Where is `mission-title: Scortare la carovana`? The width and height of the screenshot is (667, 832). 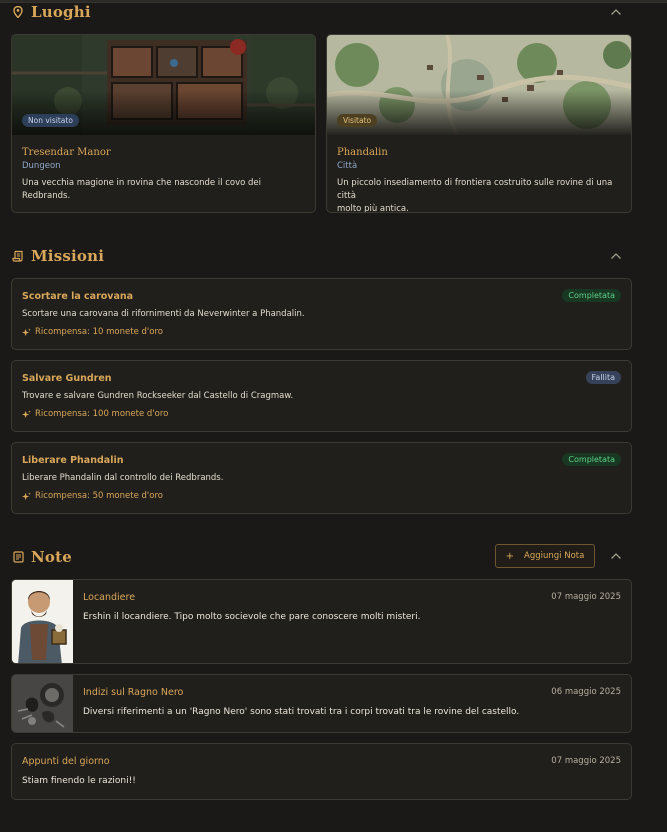
mission-title: Scortare la carovana is located at coordinates (78, 296).